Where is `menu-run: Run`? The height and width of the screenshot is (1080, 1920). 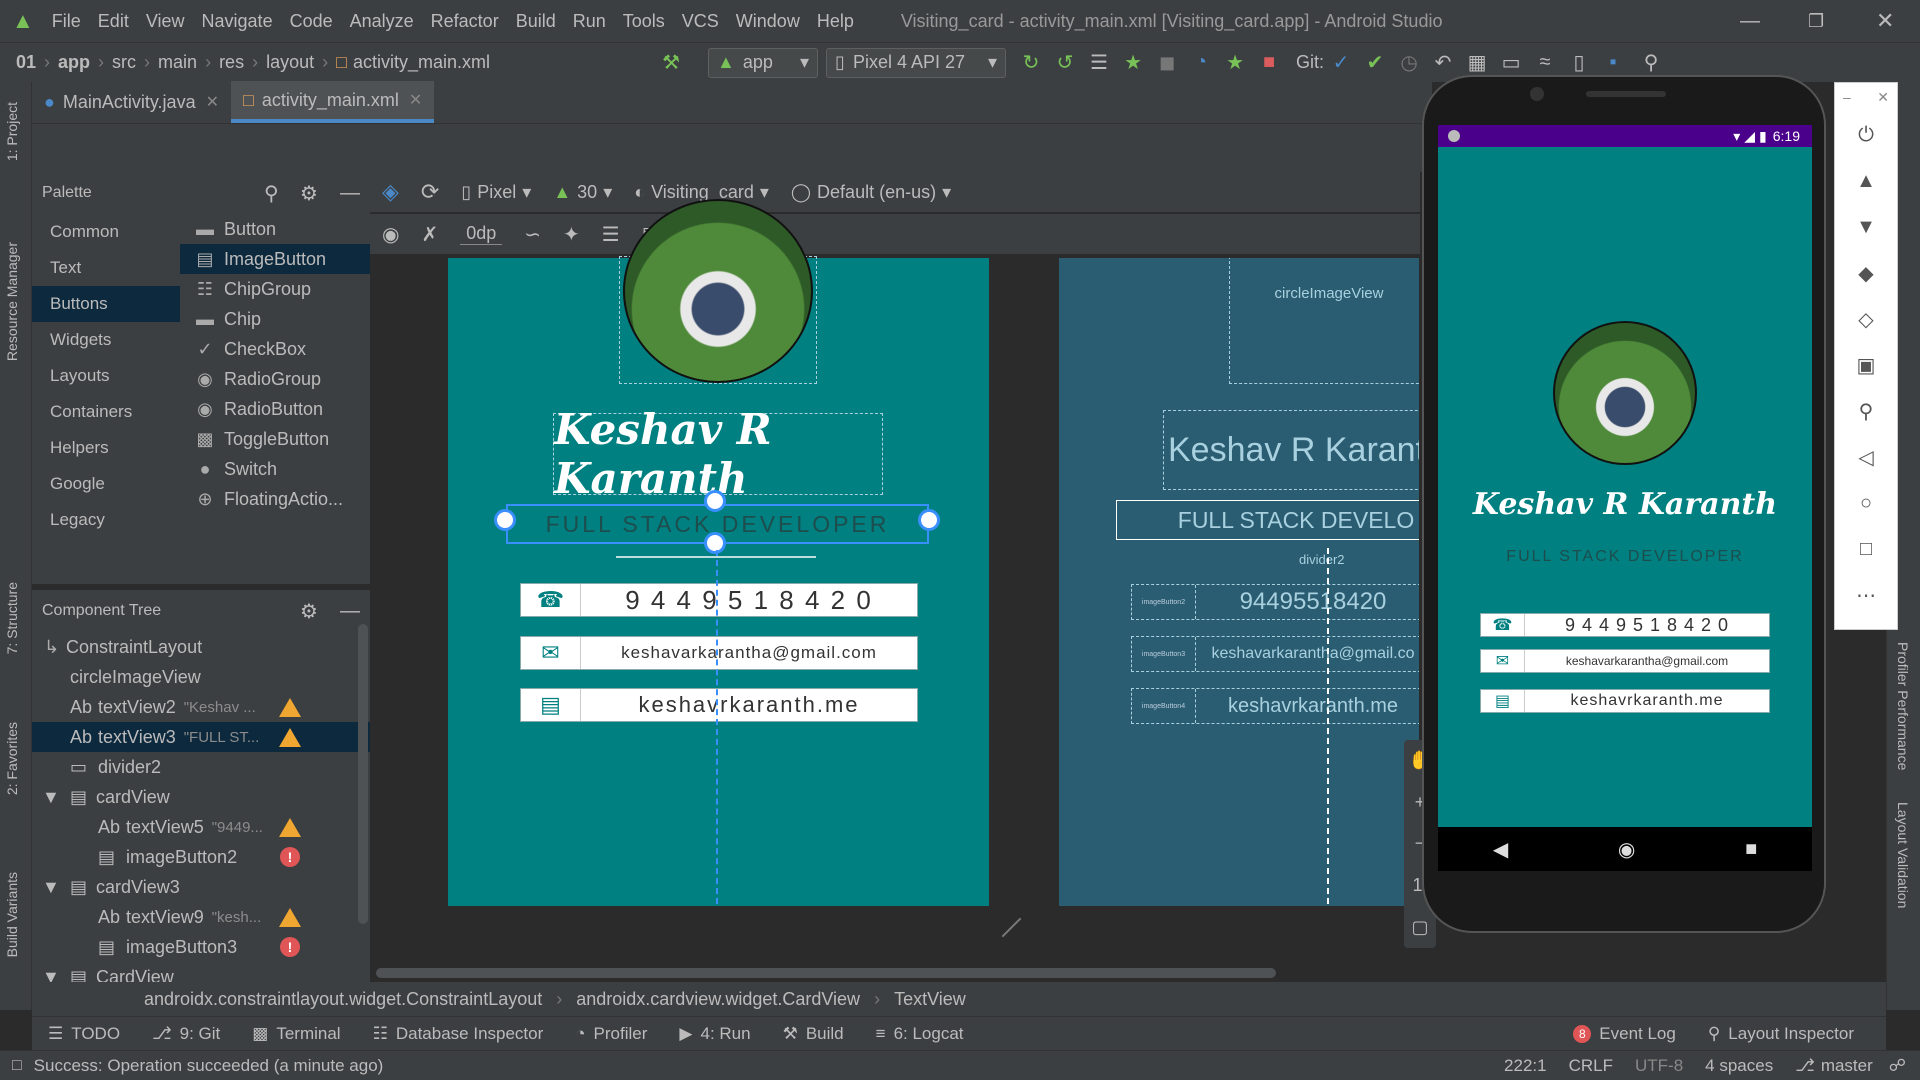 menu-run: Run is located at coordinates (589, 21).